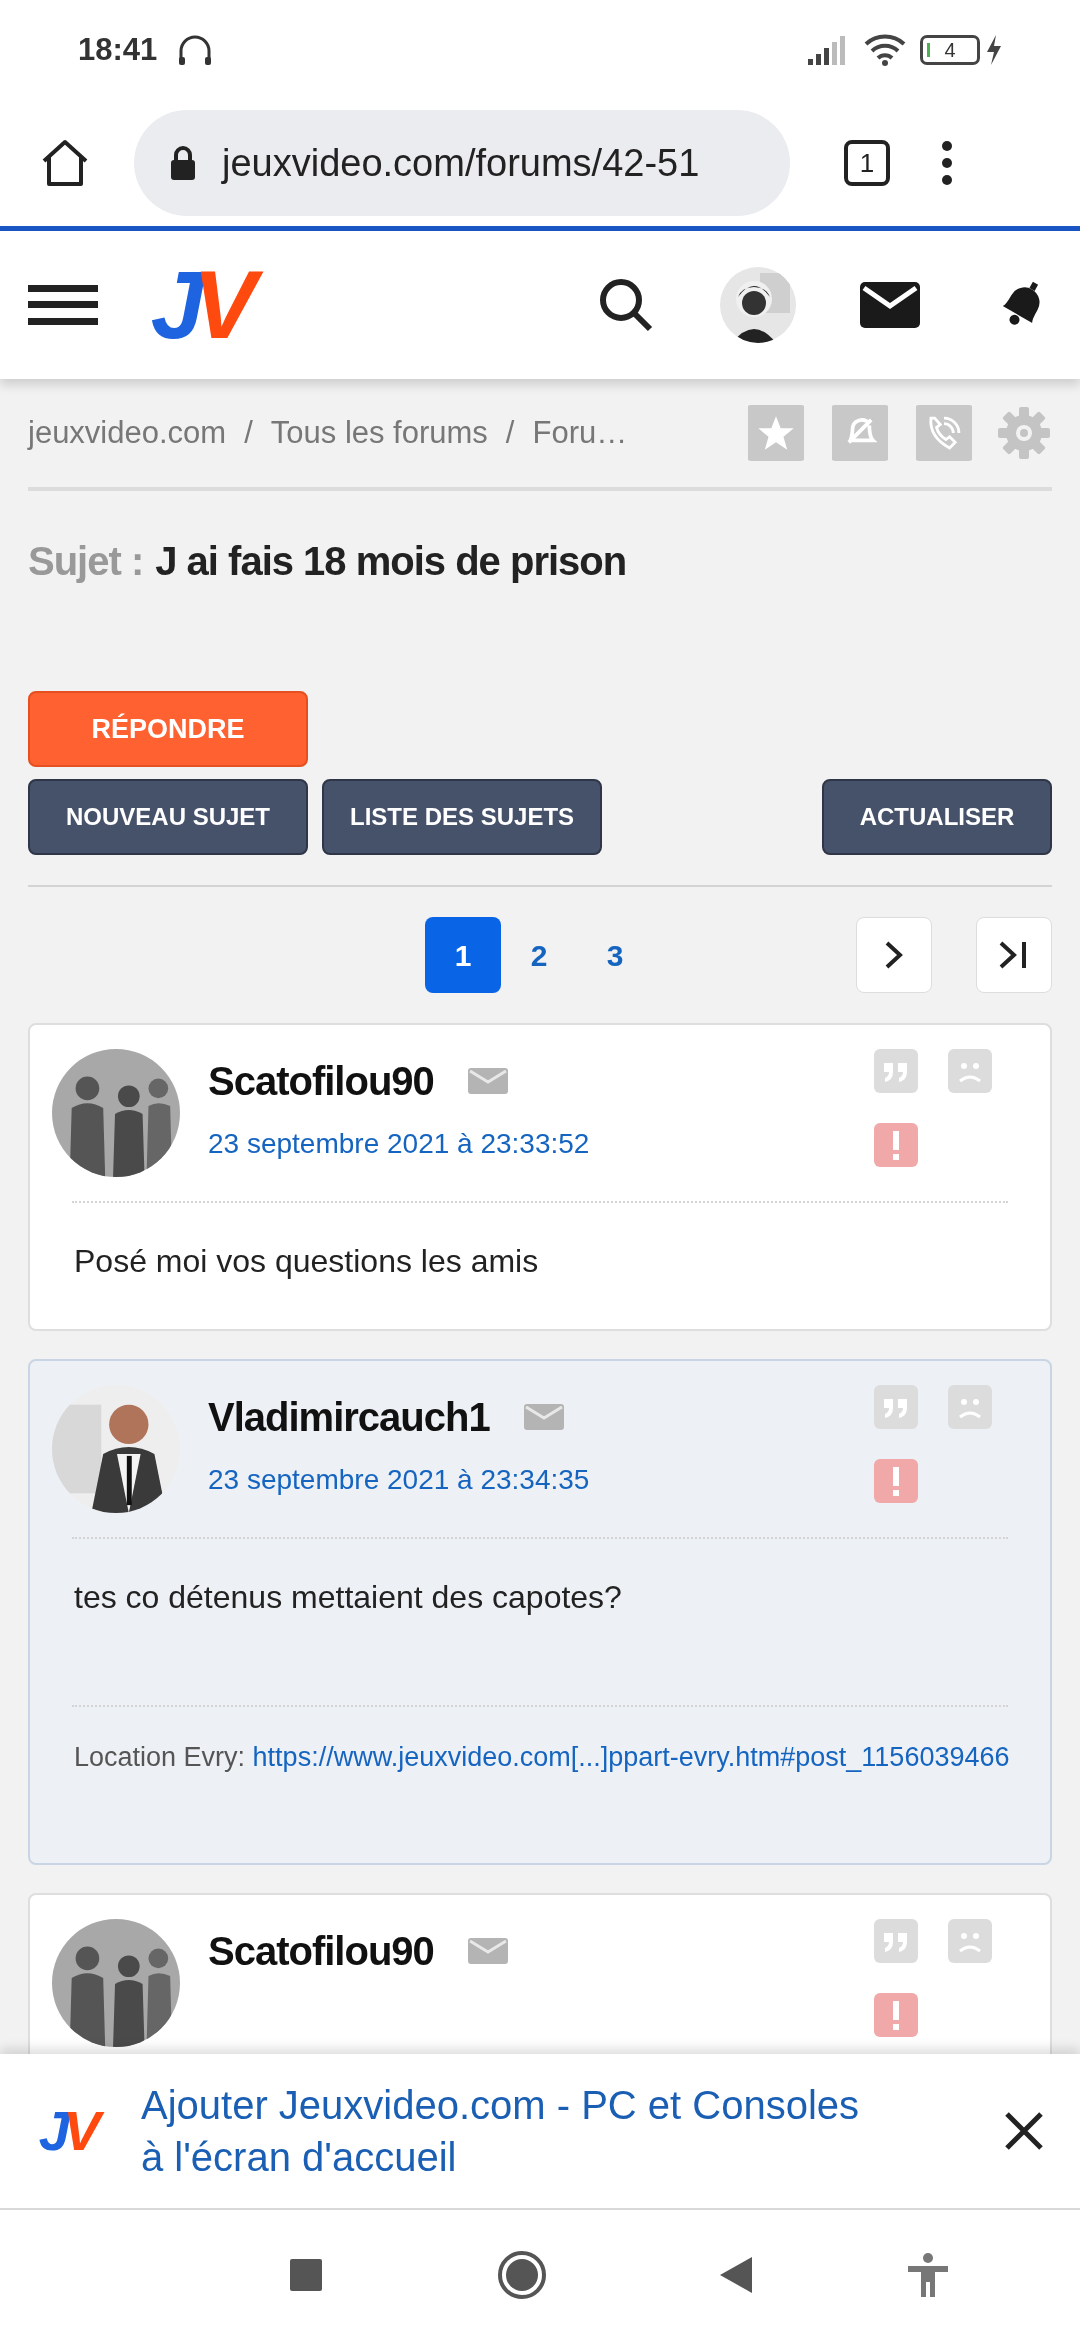  What do you see at coordinates (72, 2131) in the screenshot?
I see `app-logo: JV` at bounding box center [72, 2131].